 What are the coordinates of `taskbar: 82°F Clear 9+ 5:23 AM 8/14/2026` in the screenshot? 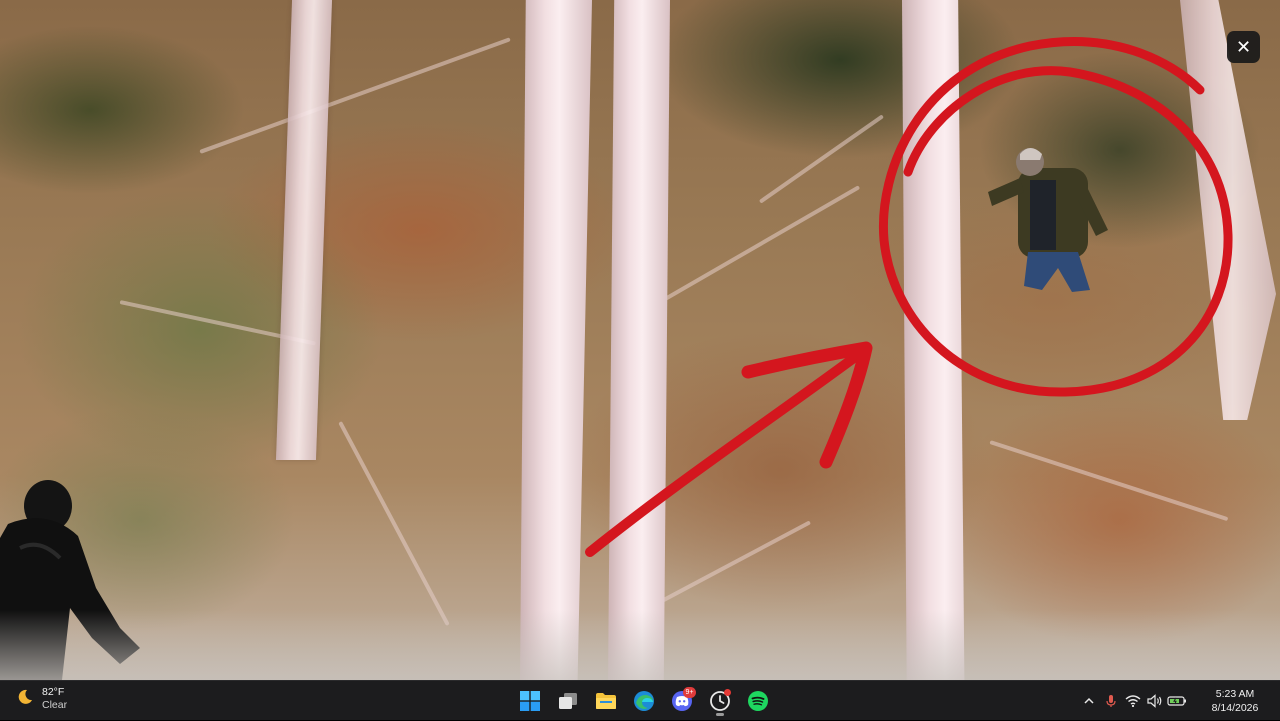 It's located at (640, 700).